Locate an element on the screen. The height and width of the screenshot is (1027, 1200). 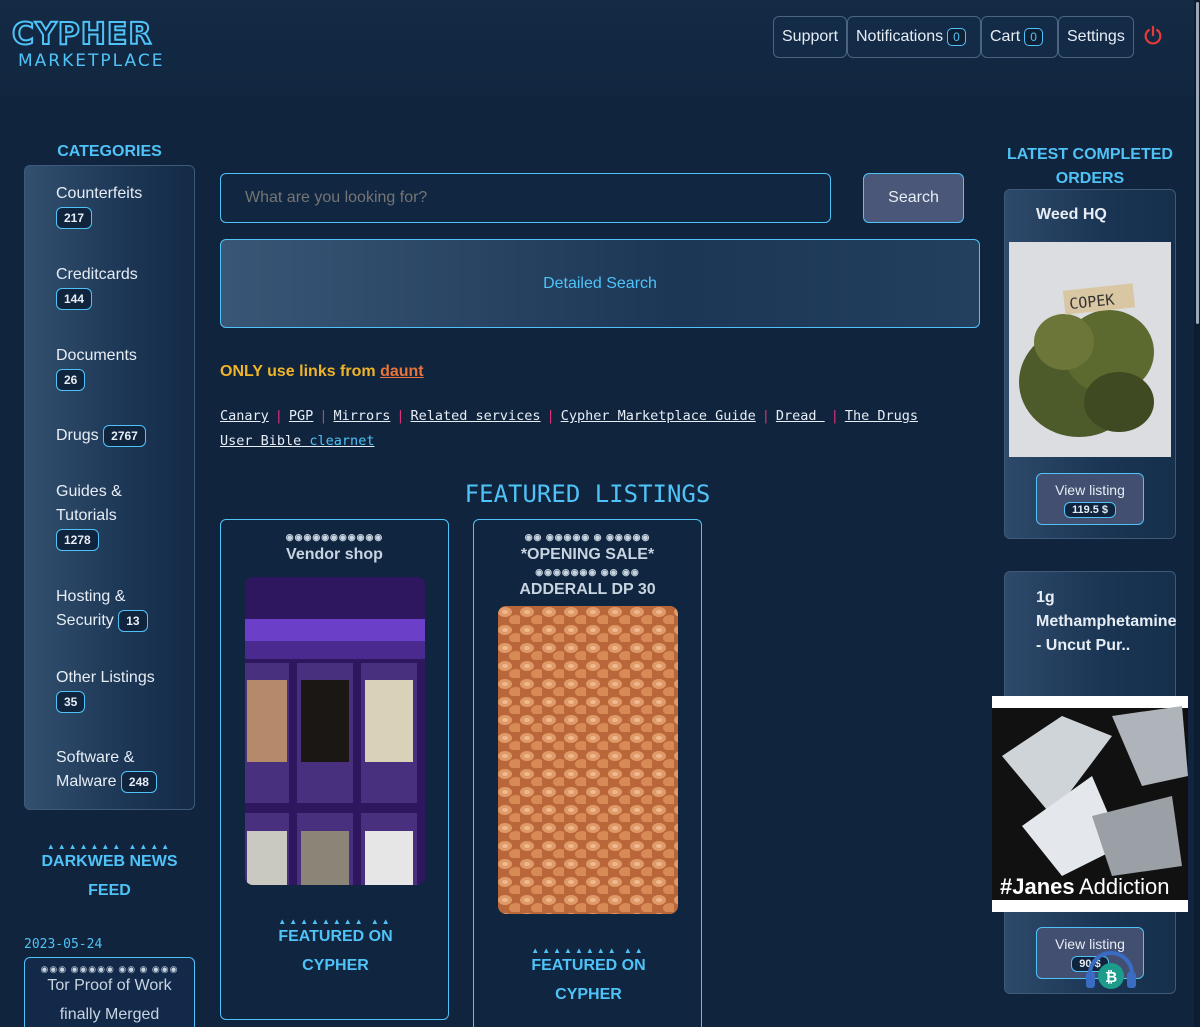
category-software: Software & Malware 248 is located at coordinates (111, 770).